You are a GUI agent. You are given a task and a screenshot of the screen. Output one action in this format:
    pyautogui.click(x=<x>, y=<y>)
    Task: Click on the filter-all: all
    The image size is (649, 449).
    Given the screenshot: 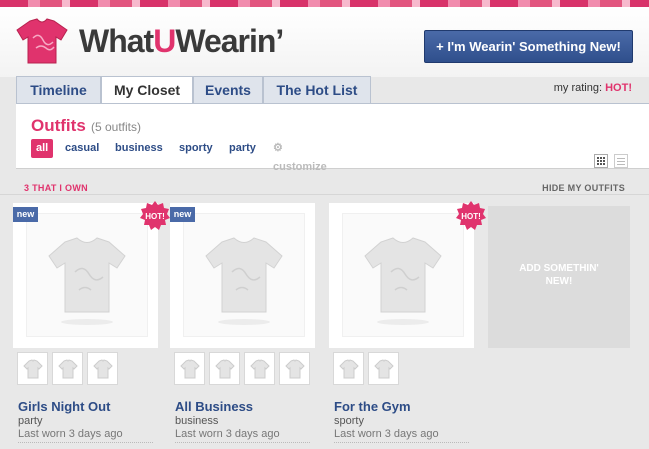 What is the action you would take?
    pyautogui.click(x=42, y=148)
    